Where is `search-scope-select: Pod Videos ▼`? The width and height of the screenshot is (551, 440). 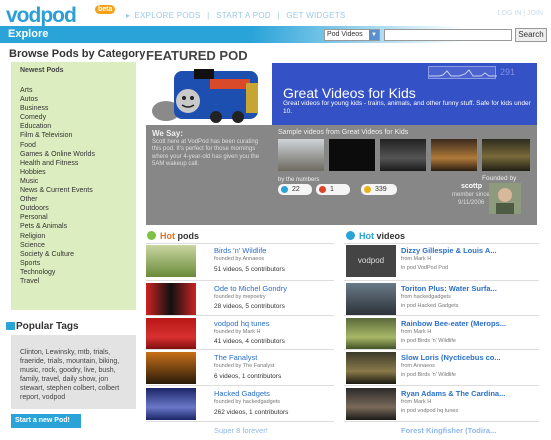
search-scope-select: Pod Videos ▼ is located at coordinates (352, 35).